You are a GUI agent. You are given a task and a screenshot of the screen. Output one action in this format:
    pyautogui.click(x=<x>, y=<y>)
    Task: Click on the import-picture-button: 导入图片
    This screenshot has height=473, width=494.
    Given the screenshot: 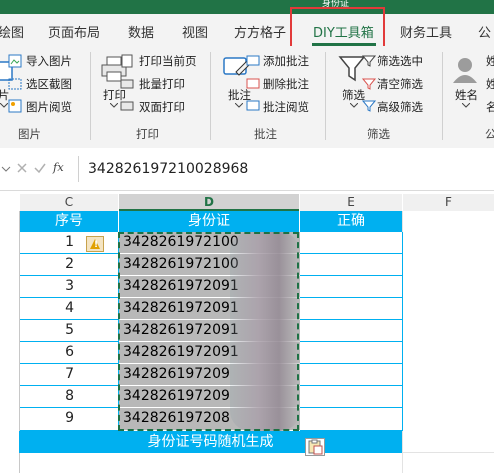 What is the action you would take?
    pyautogui.click(x=49, y=61)
    